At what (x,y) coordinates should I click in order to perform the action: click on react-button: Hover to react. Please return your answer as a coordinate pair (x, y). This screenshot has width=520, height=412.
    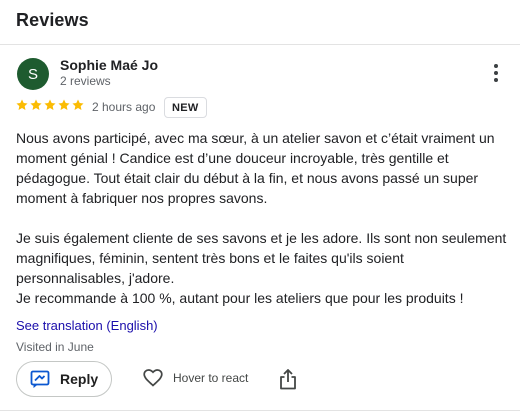
    Looking at the image, I should click on (195, 378).